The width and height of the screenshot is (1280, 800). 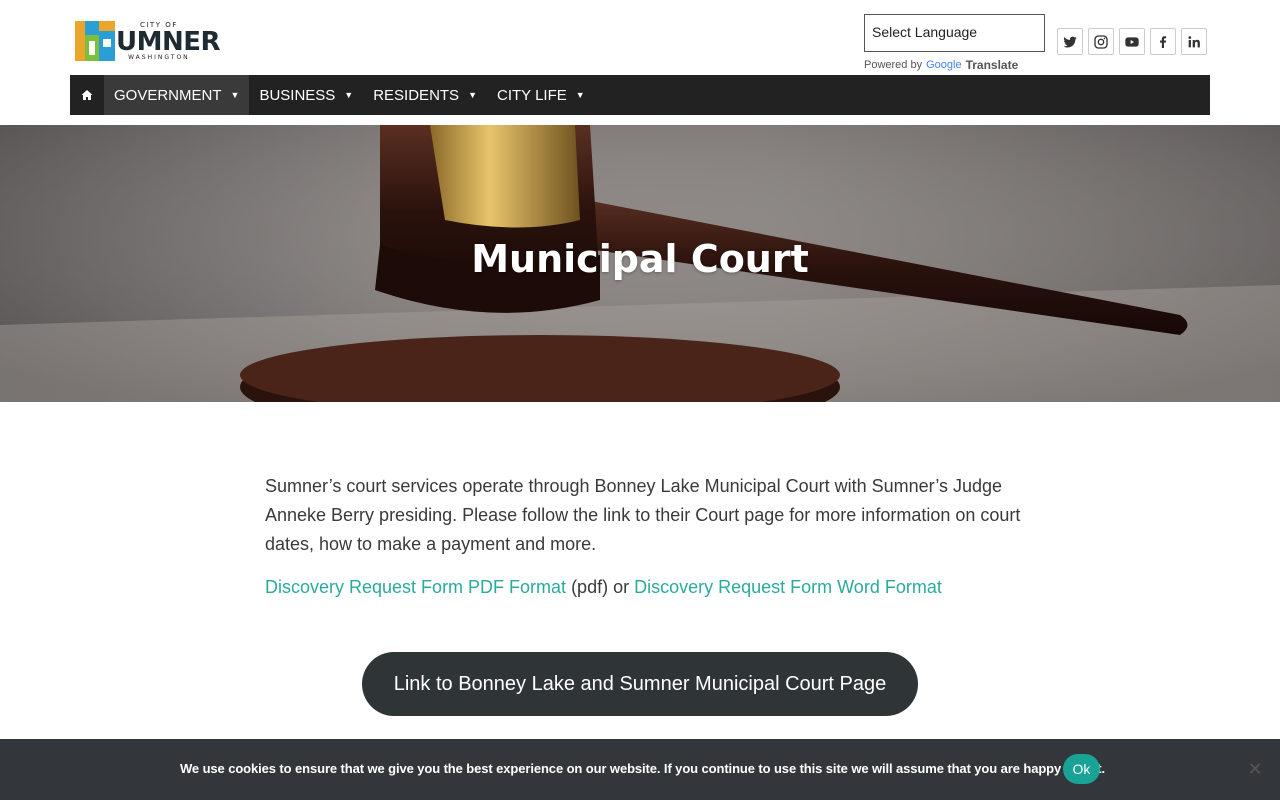 I want to click on home-icon, so click(x=87, y=95).